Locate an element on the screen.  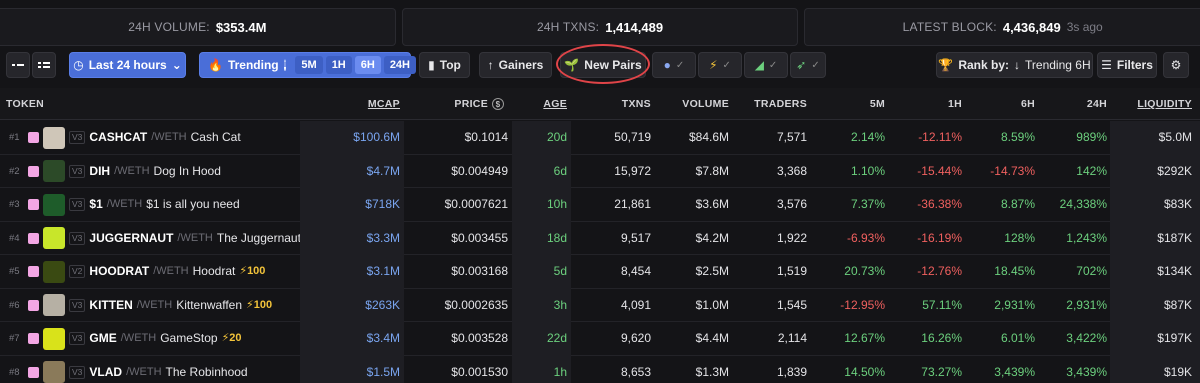
col-6h: 6H is located at coordinates (1000, 104).